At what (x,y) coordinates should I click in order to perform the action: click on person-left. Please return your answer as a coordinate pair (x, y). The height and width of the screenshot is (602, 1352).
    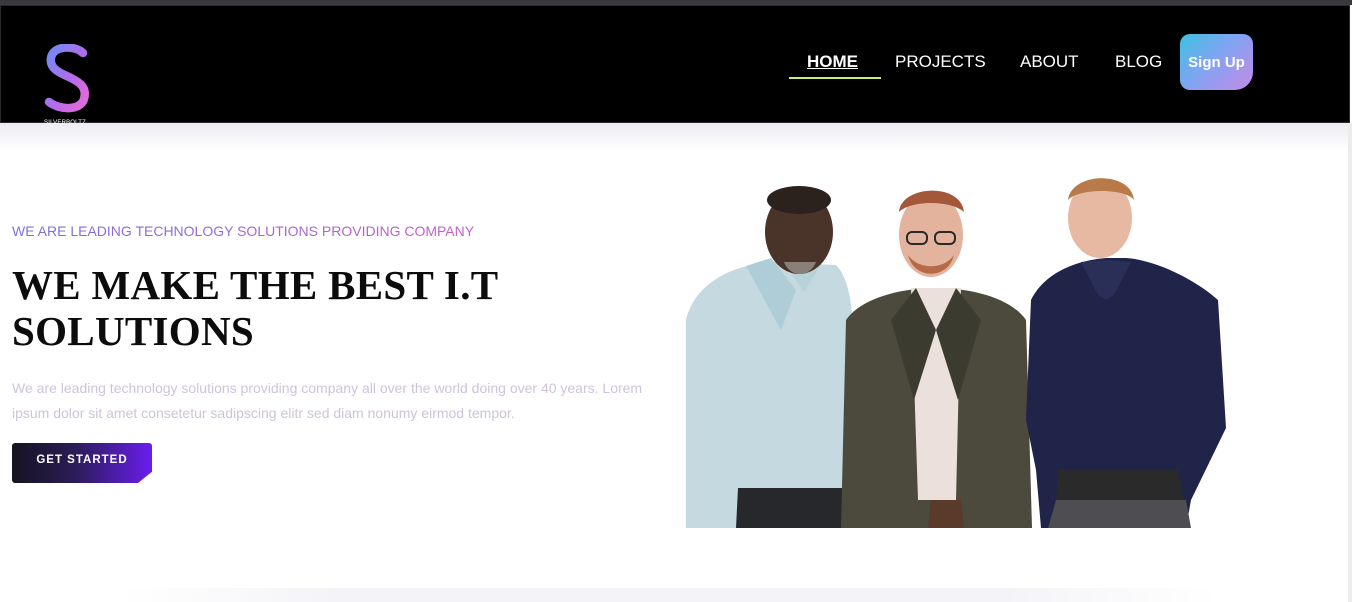
    Looking at the image, I should click on (769, 357).